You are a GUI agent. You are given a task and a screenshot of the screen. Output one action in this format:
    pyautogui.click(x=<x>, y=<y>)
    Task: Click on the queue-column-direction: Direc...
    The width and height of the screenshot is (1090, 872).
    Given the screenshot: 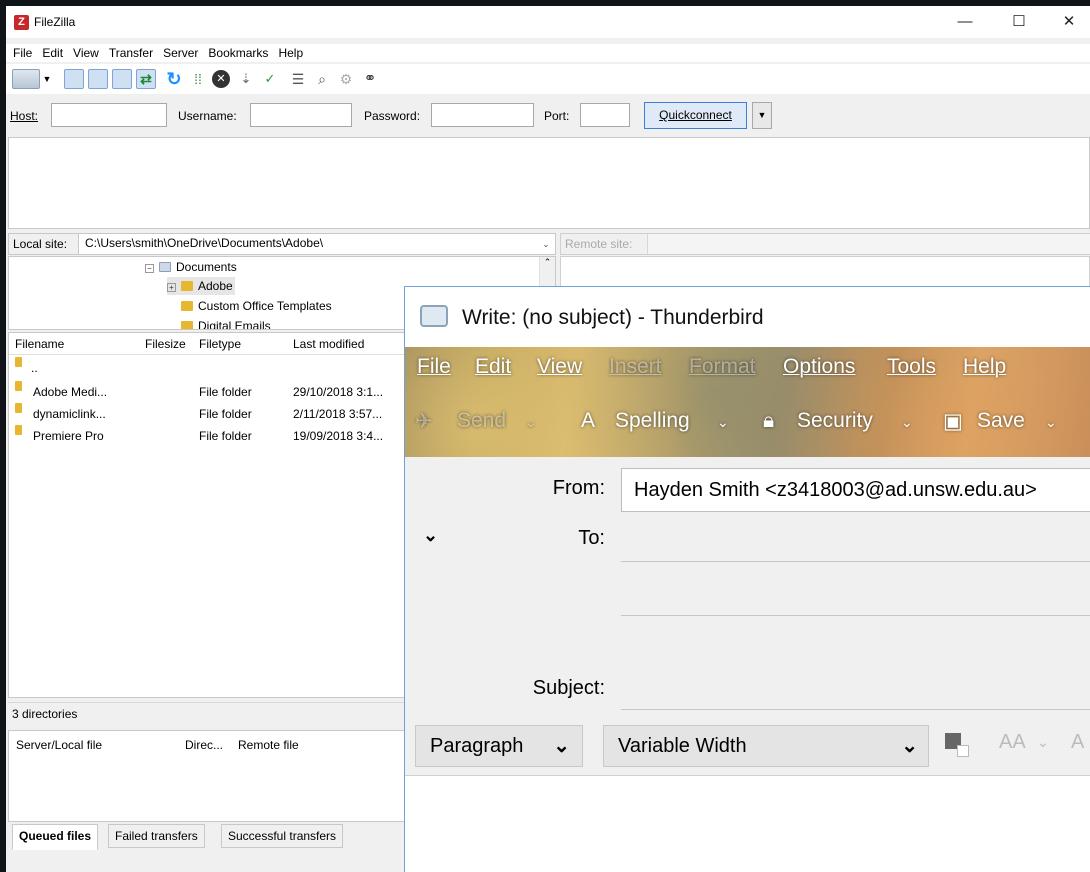 What is the action you would take?
    pyautogui.click(x=204, y=745)
    